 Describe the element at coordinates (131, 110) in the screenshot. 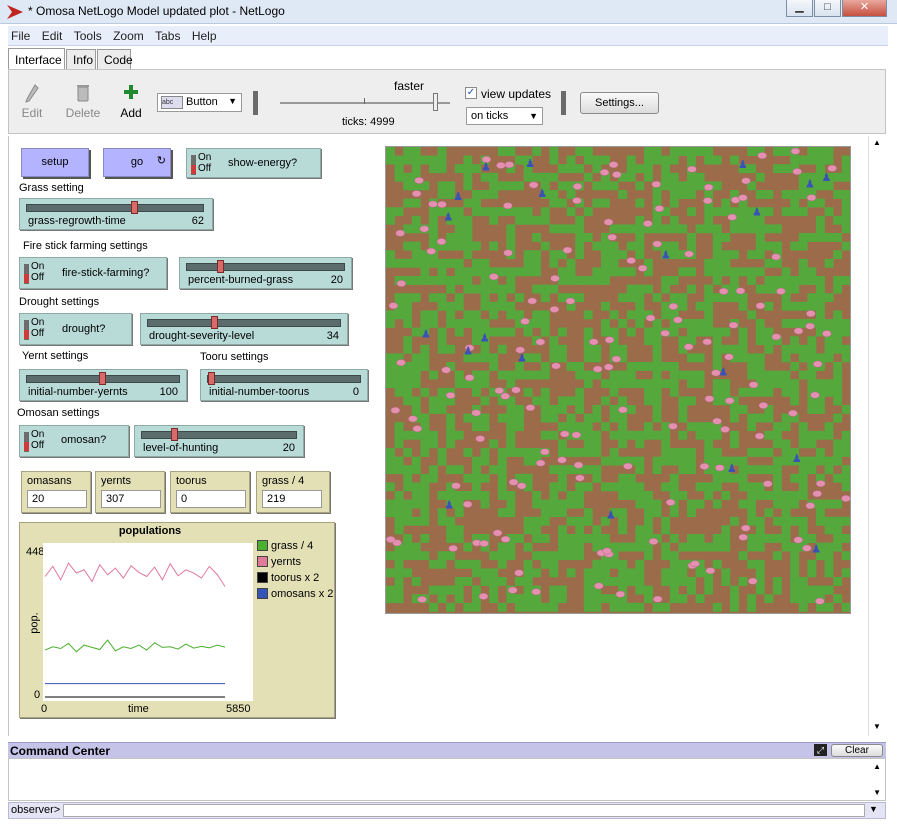

I see `add-tool: Add` at that location.